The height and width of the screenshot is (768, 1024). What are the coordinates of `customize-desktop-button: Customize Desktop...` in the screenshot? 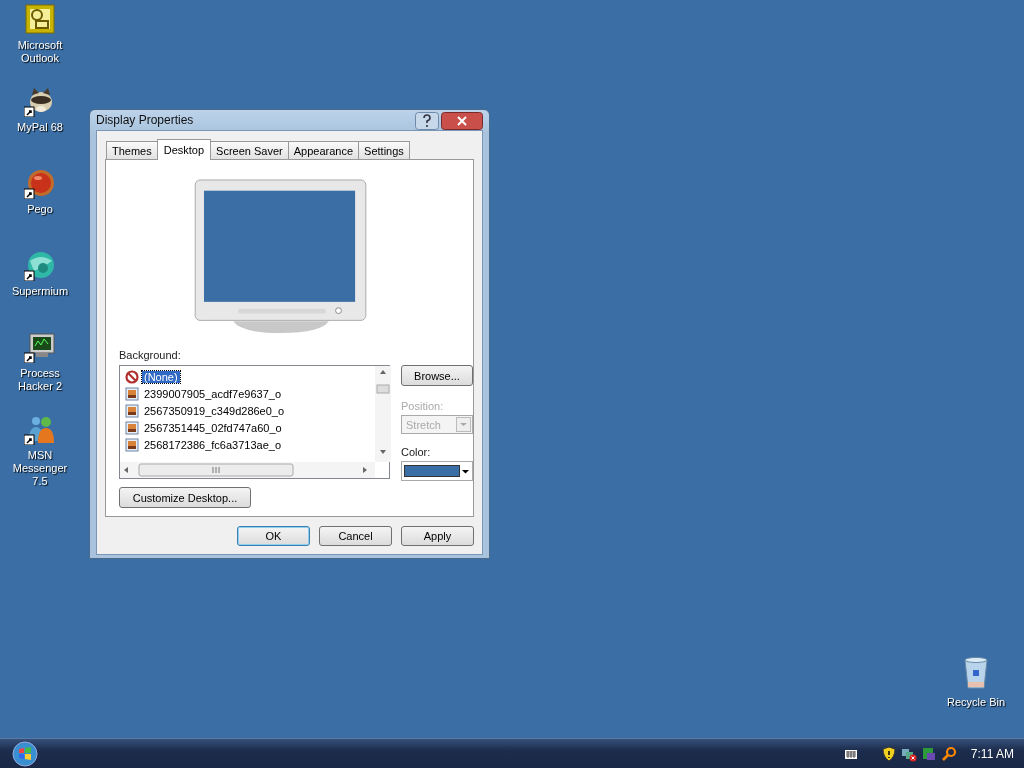 It's located at (185, 497).